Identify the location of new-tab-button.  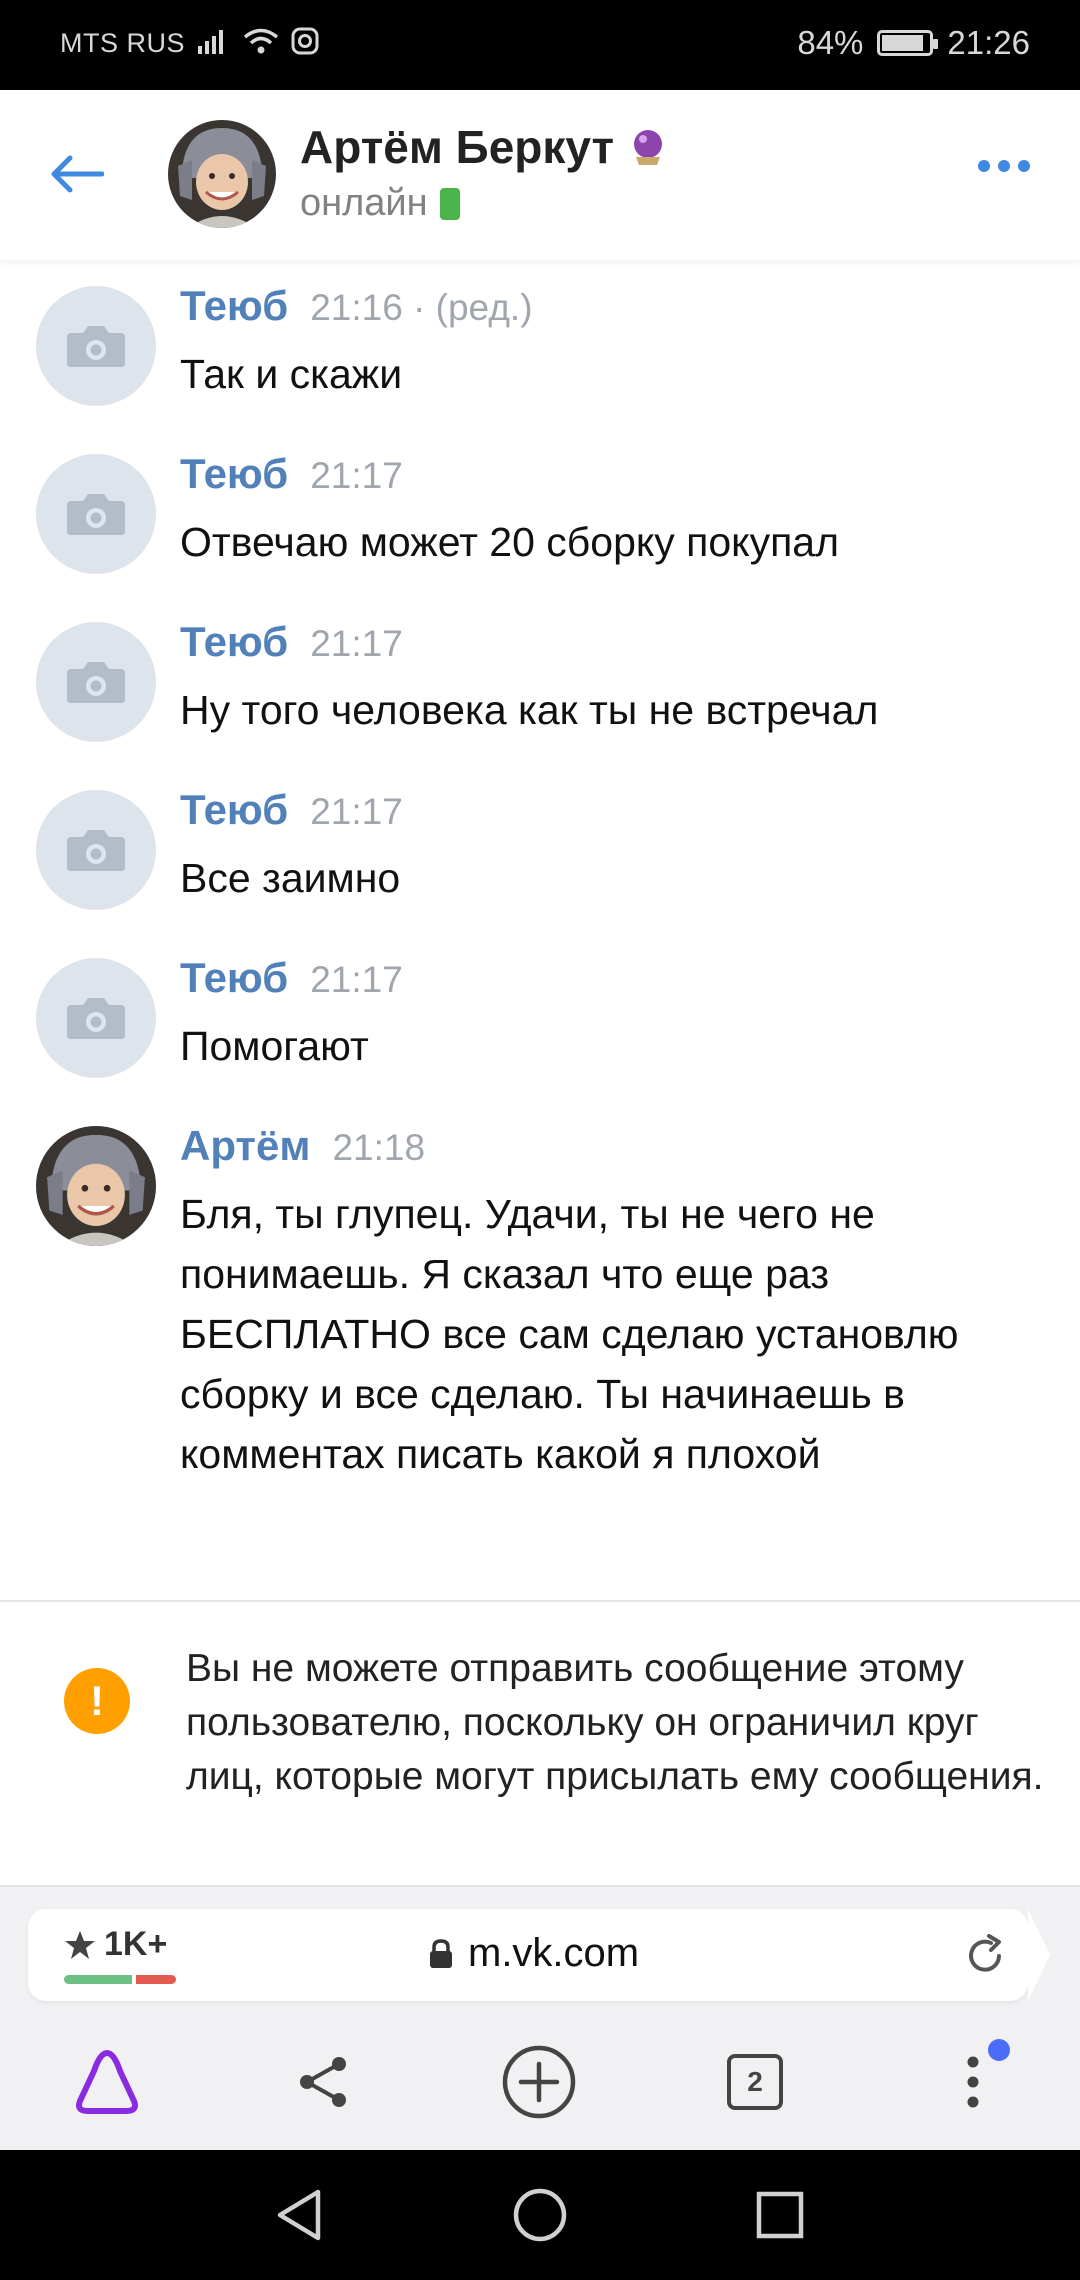
(539, 2082).